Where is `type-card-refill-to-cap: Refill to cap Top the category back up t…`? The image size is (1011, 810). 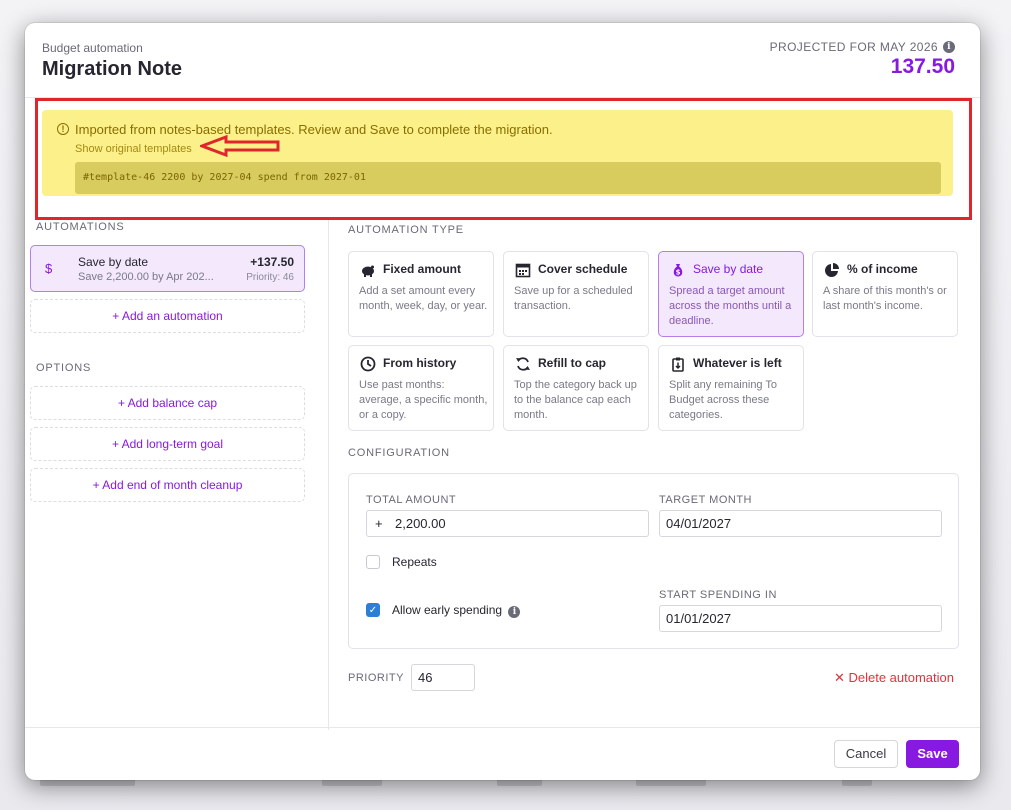 type-card-refill-to-cap: Refill to cap Top the category back up t… is located at coordinates (576, 388).